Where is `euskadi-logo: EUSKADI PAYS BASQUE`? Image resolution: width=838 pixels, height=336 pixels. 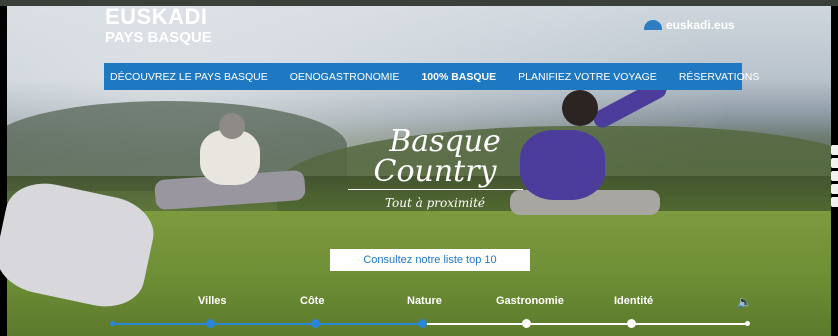
euskadi-logo: EUSKADI PAYS BASQUE is located at coordinates (158, 25).